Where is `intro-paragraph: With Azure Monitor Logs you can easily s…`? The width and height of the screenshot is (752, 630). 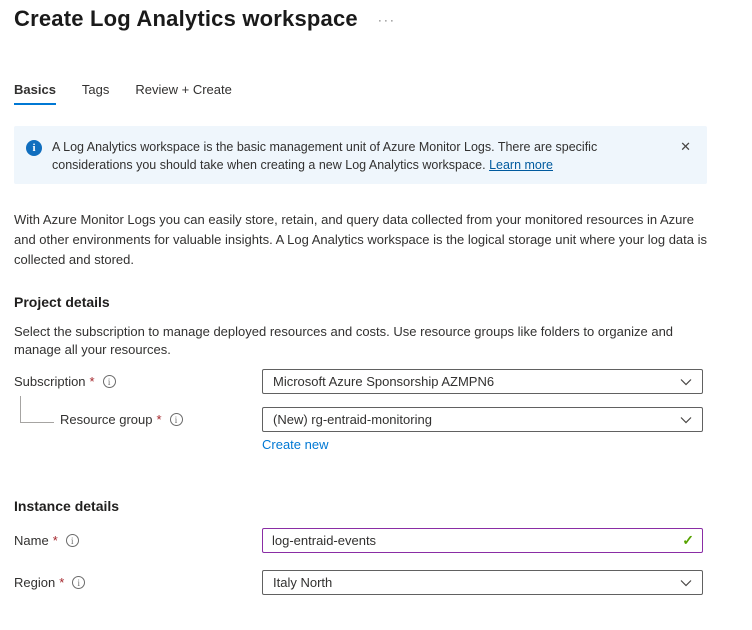
intro-paragraph: With Azure Monitor Logs you can easily s… is located at coordinates (361, 239).